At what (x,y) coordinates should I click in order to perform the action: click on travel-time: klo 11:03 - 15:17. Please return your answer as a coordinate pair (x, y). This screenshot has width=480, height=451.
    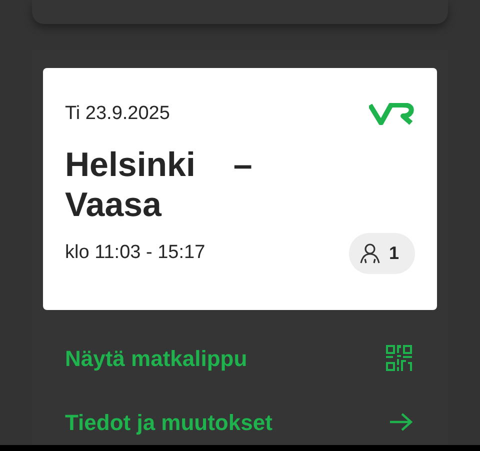
    Looking at the image, I should click on (135, 252).